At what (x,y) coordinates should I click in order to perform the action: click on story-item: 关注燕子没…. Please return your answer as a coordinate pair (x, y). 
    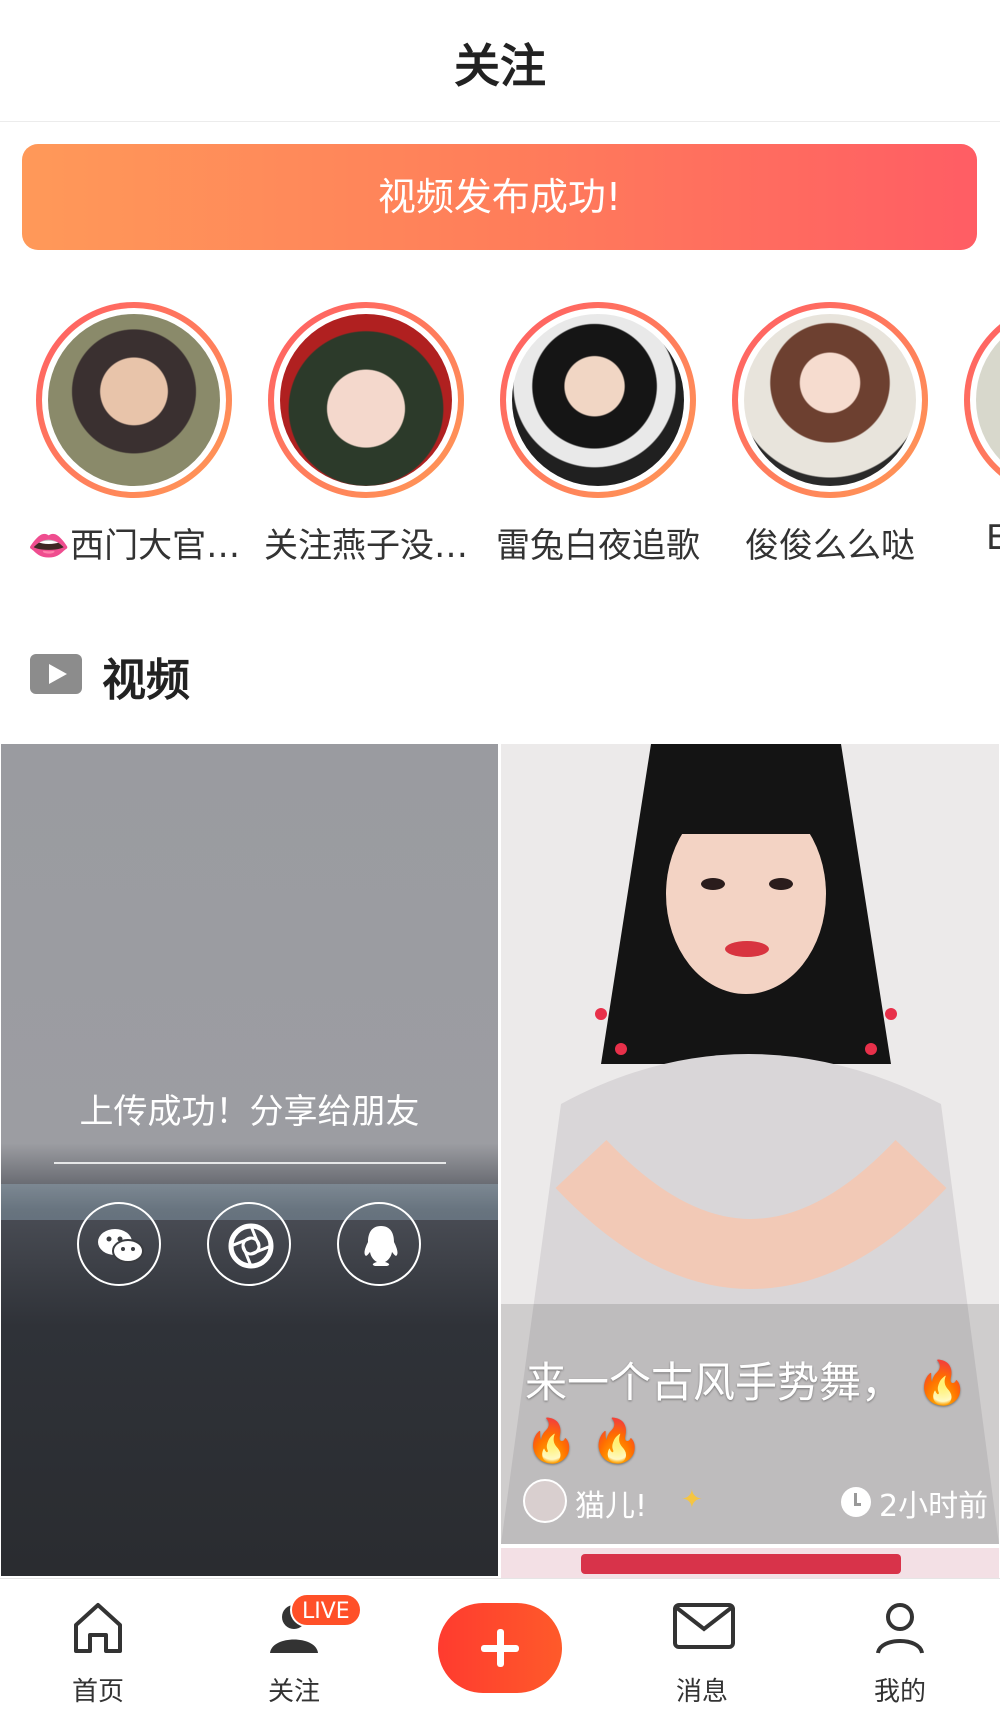
    Looking at the image, I should click on (366, 436).